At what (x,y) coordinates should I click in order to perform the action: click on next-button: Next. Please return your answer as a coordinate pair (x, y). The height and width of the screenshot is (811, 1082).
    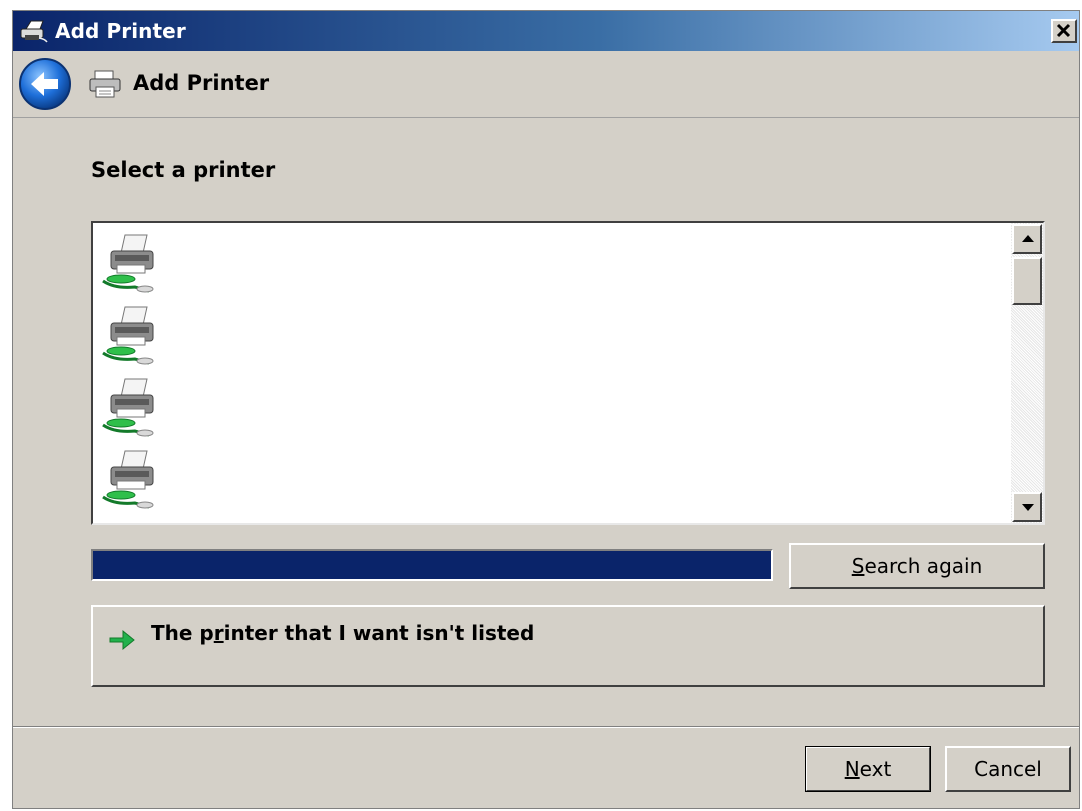
    Looking at the image, I should click on (868, 769).